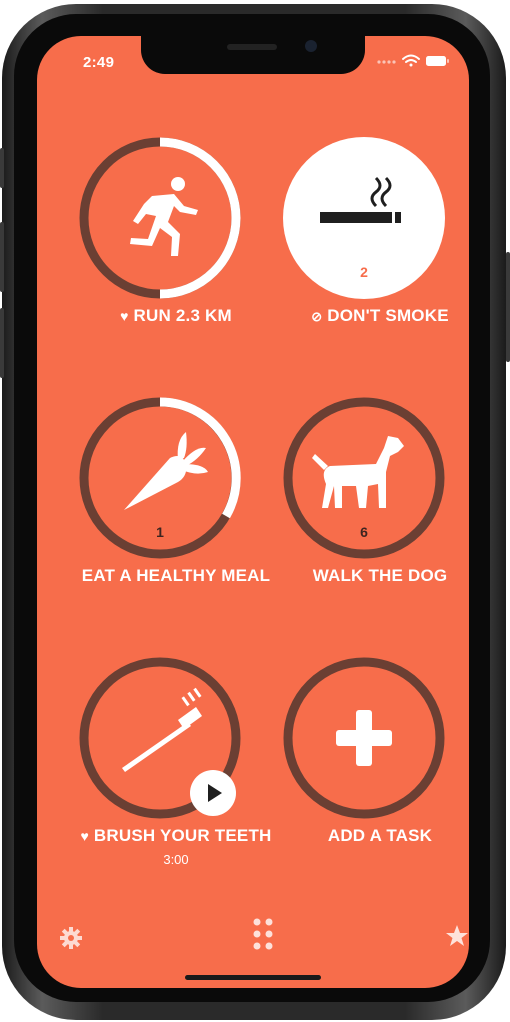 The height and width of the screenshot is (1022, 510). Describe the element at coordinates (380, 315) in the screenshot. I see `task-label: ⊘ DON'T SMOKE` at that location.